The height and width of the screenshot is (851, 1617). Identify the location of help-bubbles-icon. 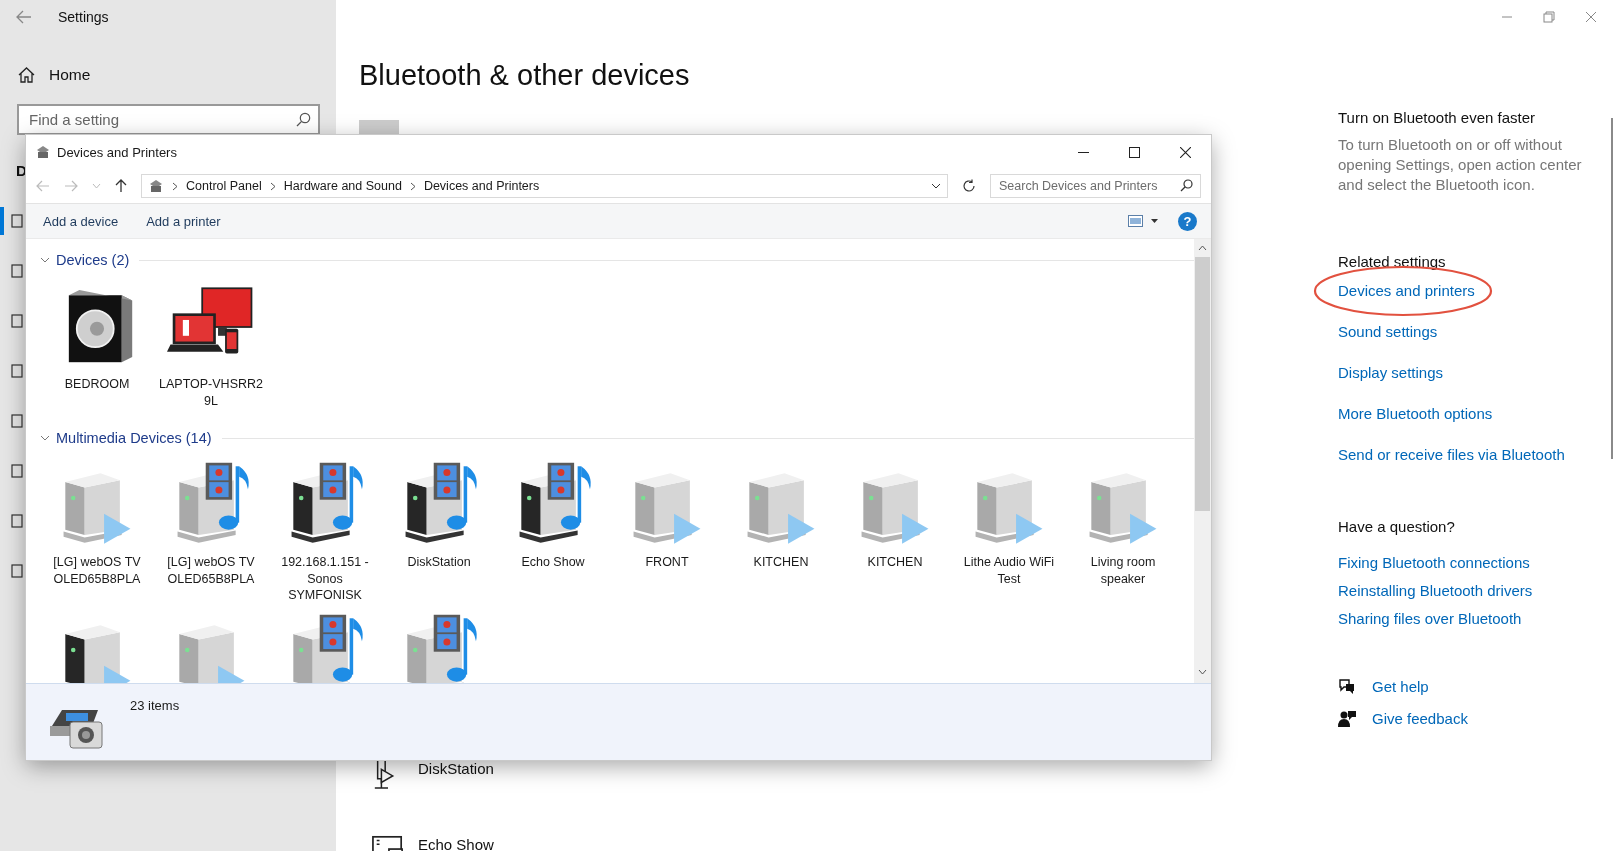
(1347, 687).